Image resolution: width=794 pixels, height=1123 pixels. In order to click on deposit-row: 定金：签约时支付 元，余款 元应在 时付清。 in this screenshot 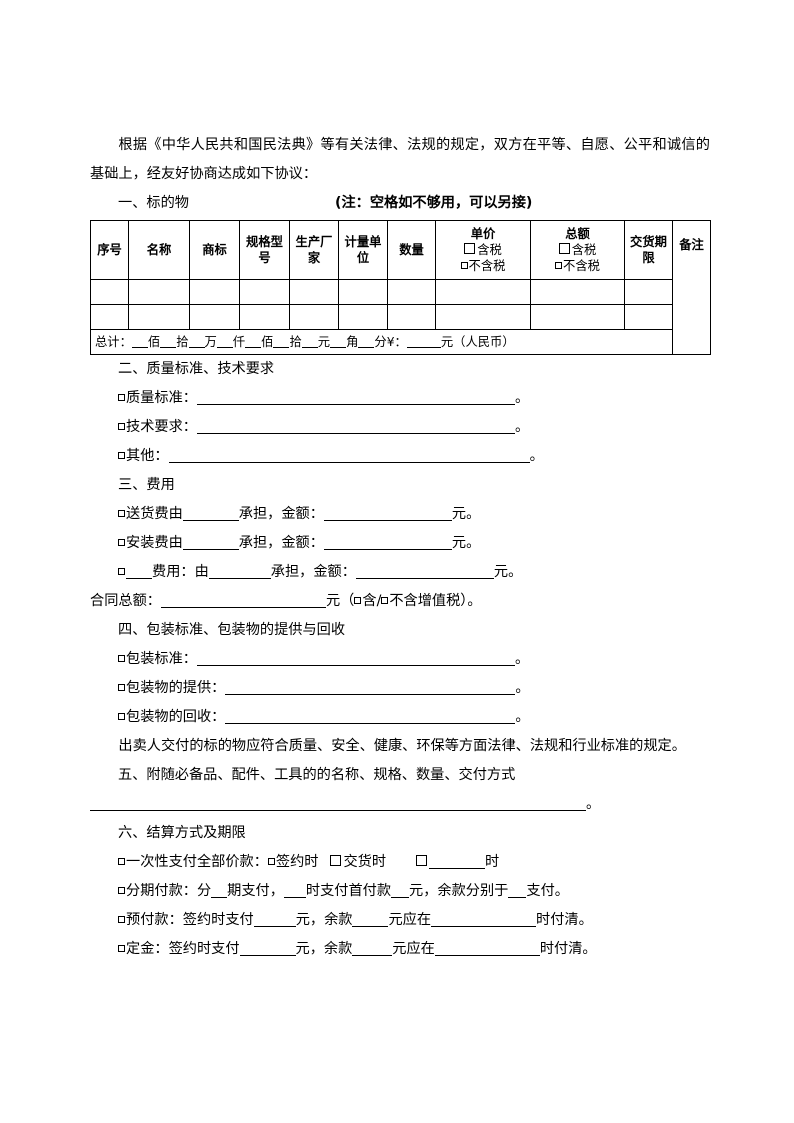, I will do `click(400, 949)`.